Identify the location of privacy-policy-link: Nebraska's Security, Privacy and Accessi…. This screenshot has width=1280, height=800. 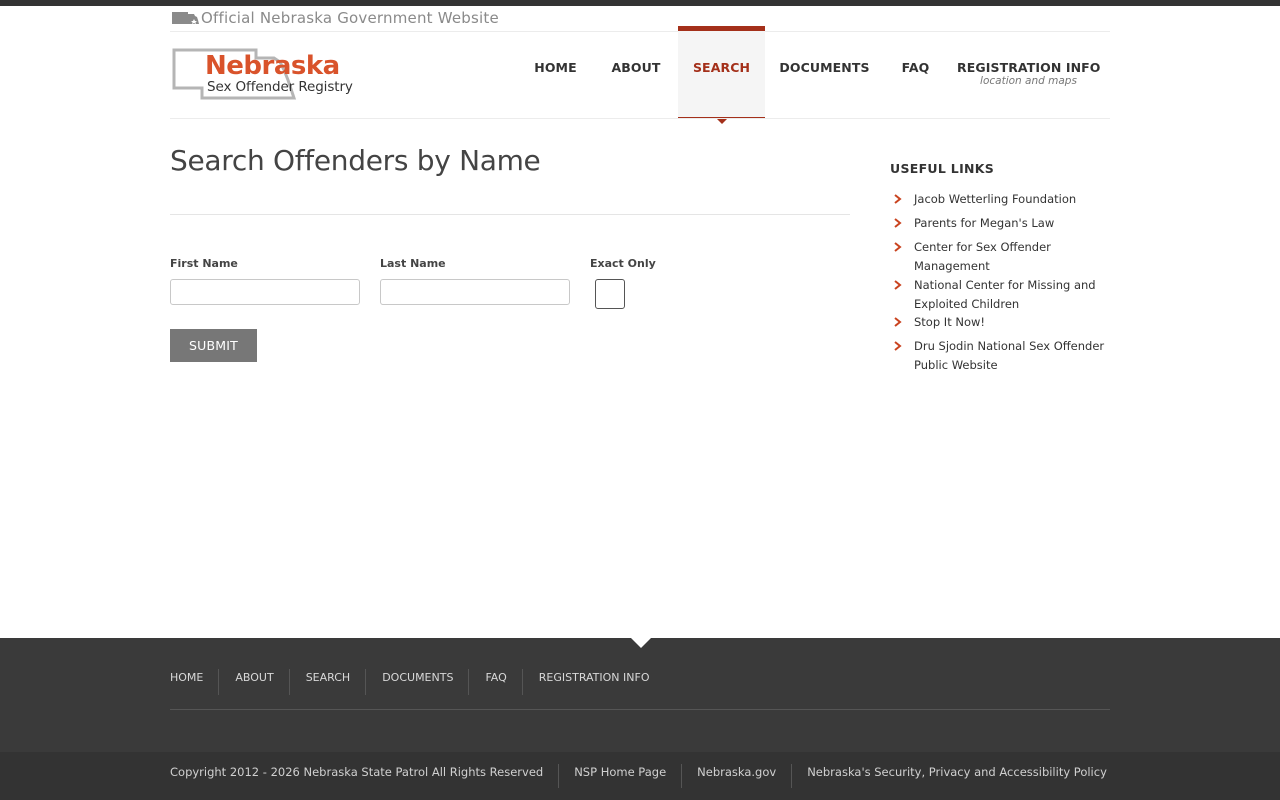
(956, 776).